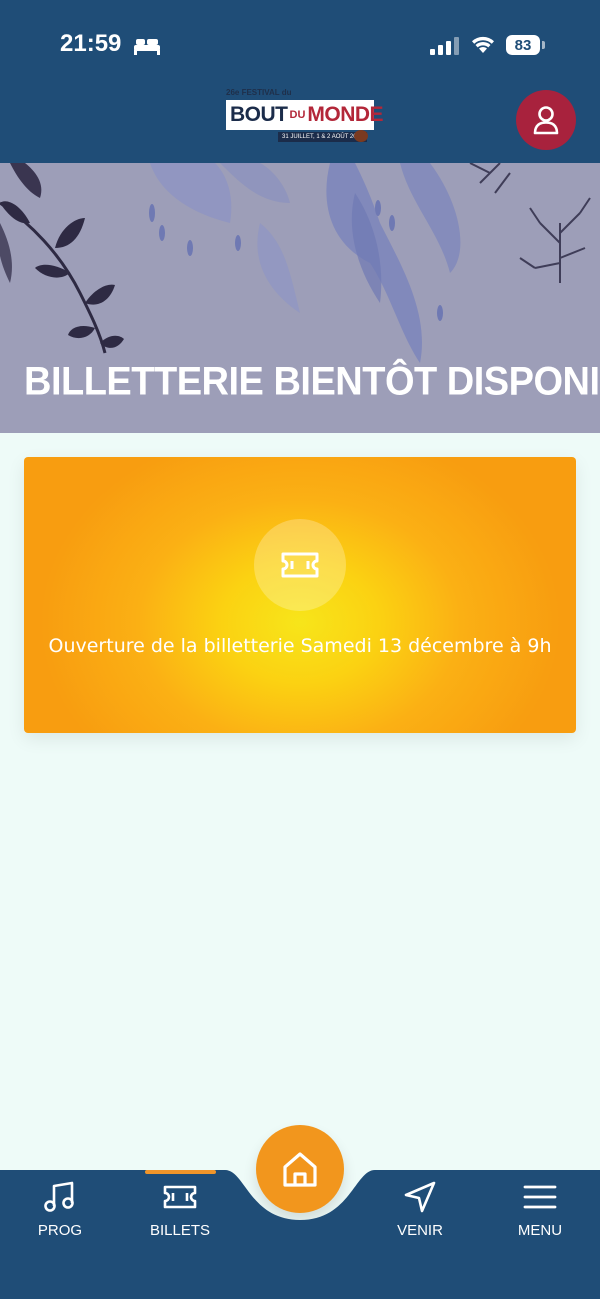 This screenshot has width=600, height=1299. Describe the element at coordinates (312, 382) in the screenshot. I see `page-title: BILLETTERIE BIENTÔT DISPONIBLE` at that location.